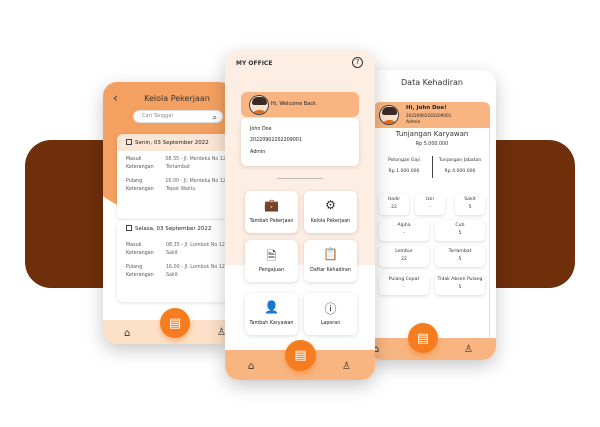 This screenshot has height=427, width=600. I want to click on welcome-banner: Hi, Welcome Back, so click(300, 104).